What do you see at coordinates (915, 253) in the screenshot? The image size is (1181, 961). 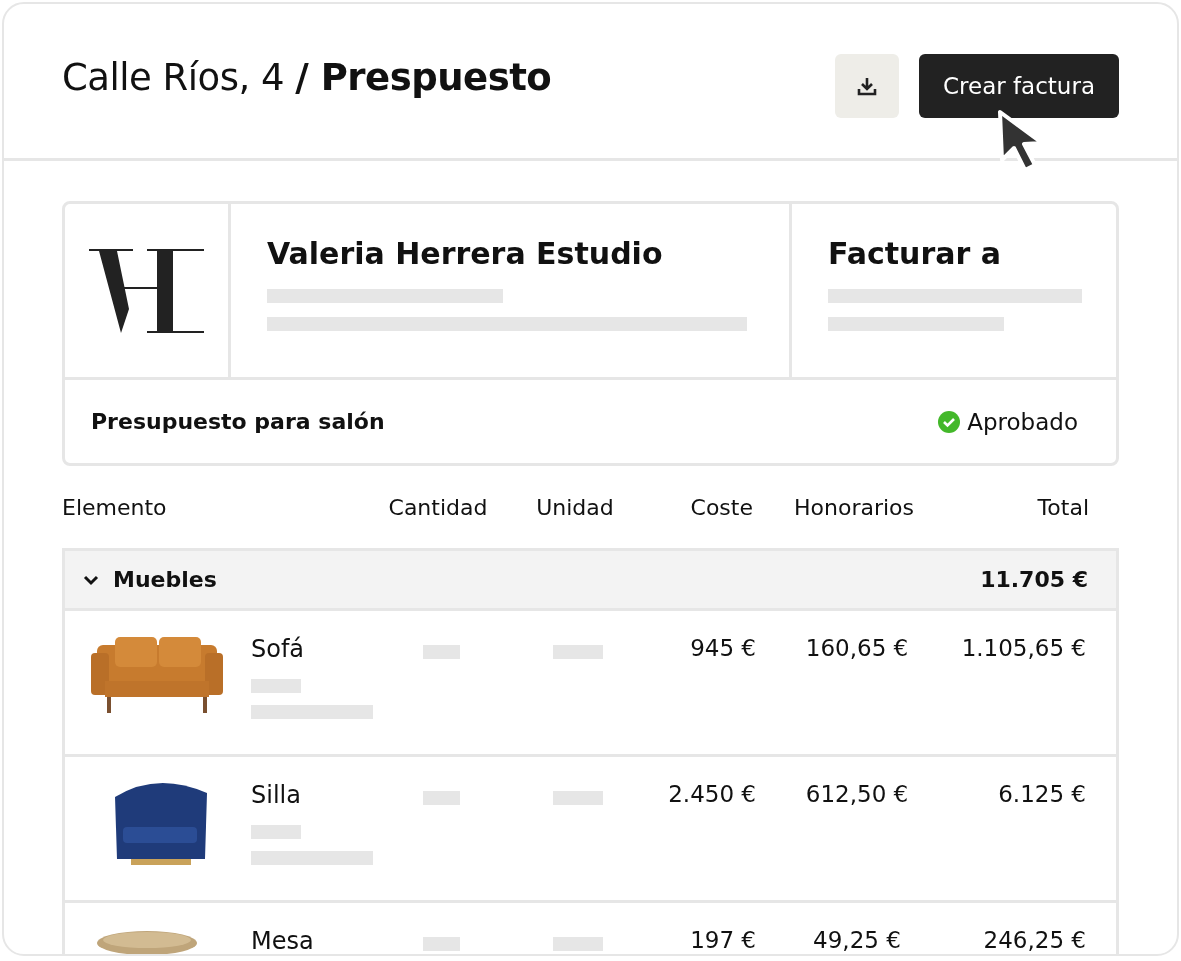 I see `bill-to-heading: Facturar a` at bounding box center [915, 253].